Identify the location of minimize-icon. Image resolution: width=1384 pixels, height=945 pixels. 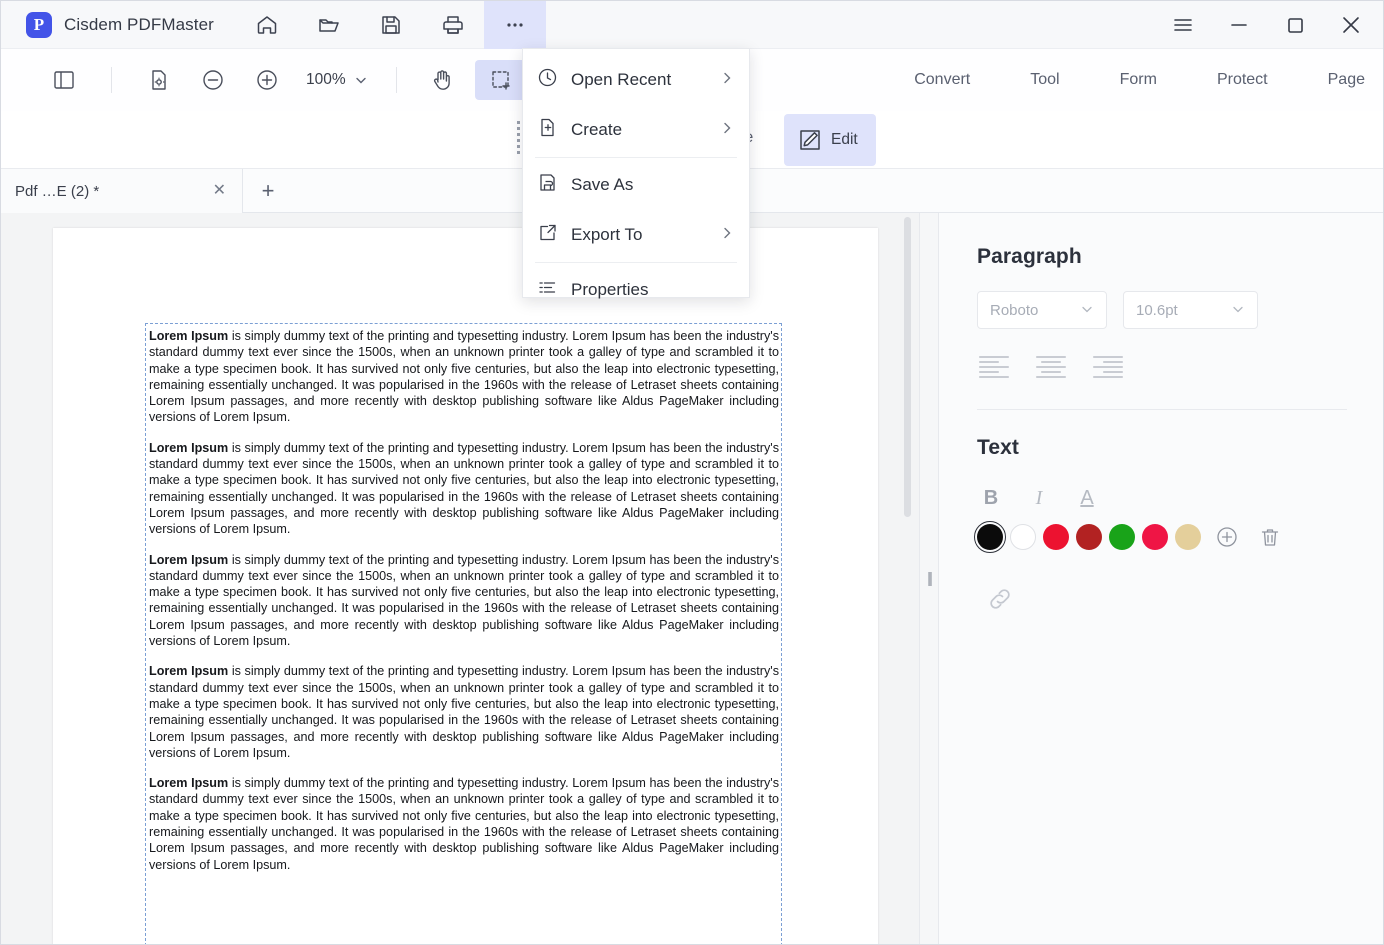
(1239, 25).